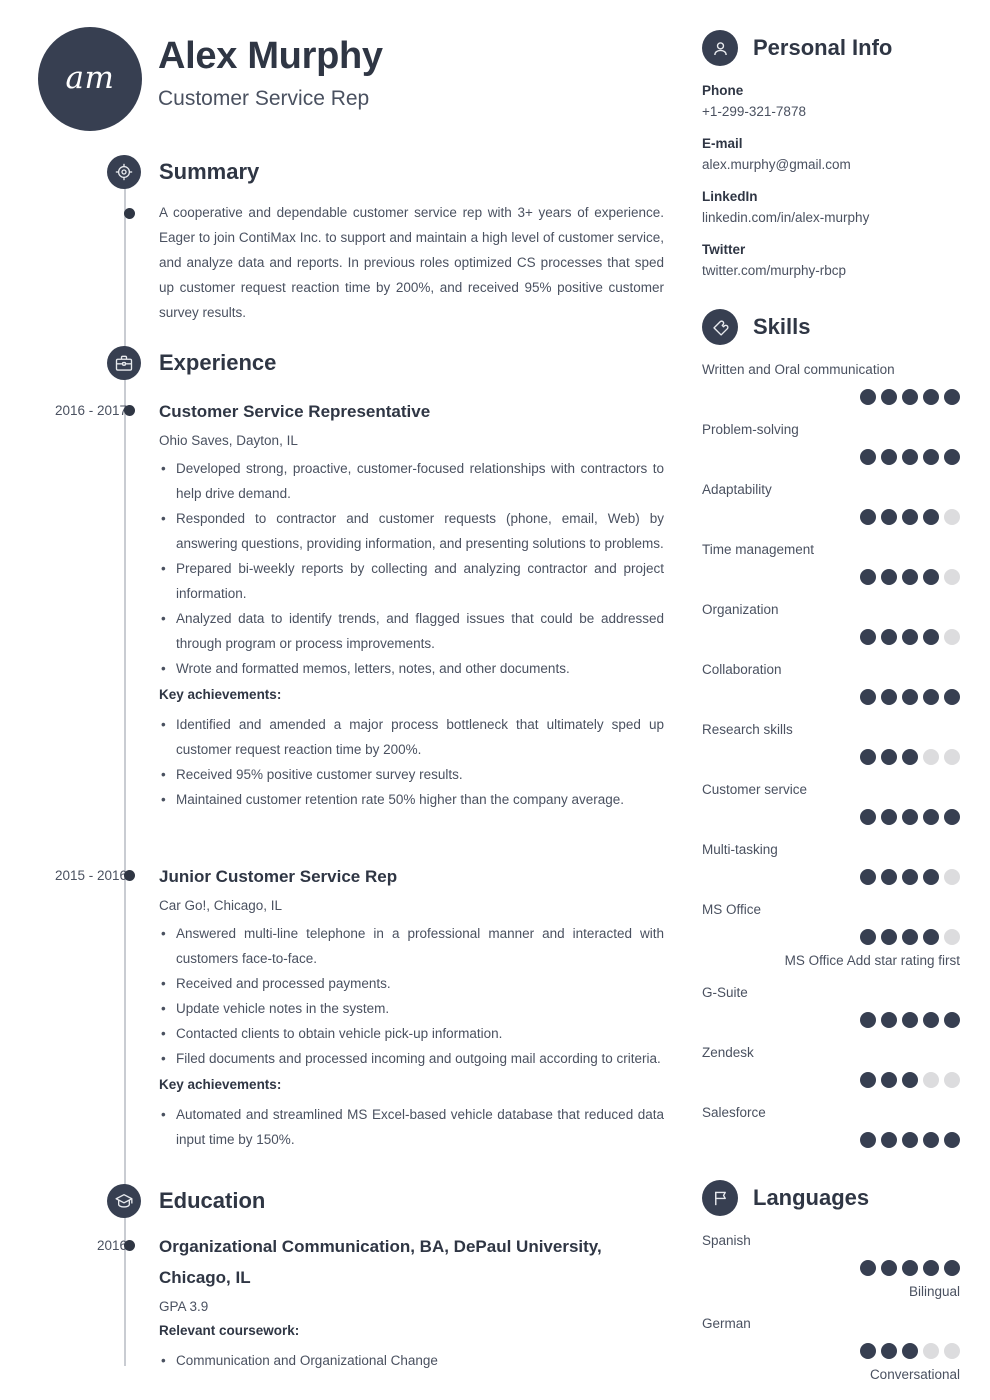  What do you see at coordinates (726, 1240) in the screenshot?
I see `language-item-label: Spanish` at bounding box center [726, 1240].